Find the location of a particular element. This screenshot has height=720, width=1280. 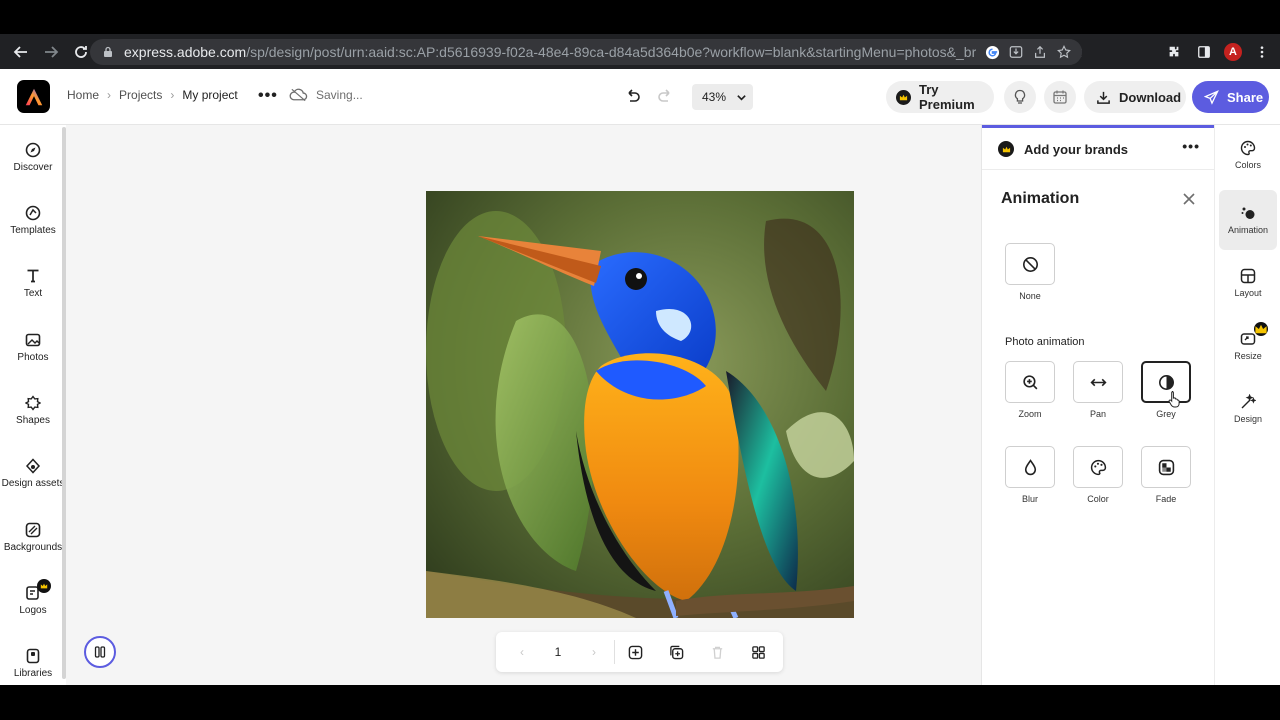

google-icon is located at coordinates (992, 52).